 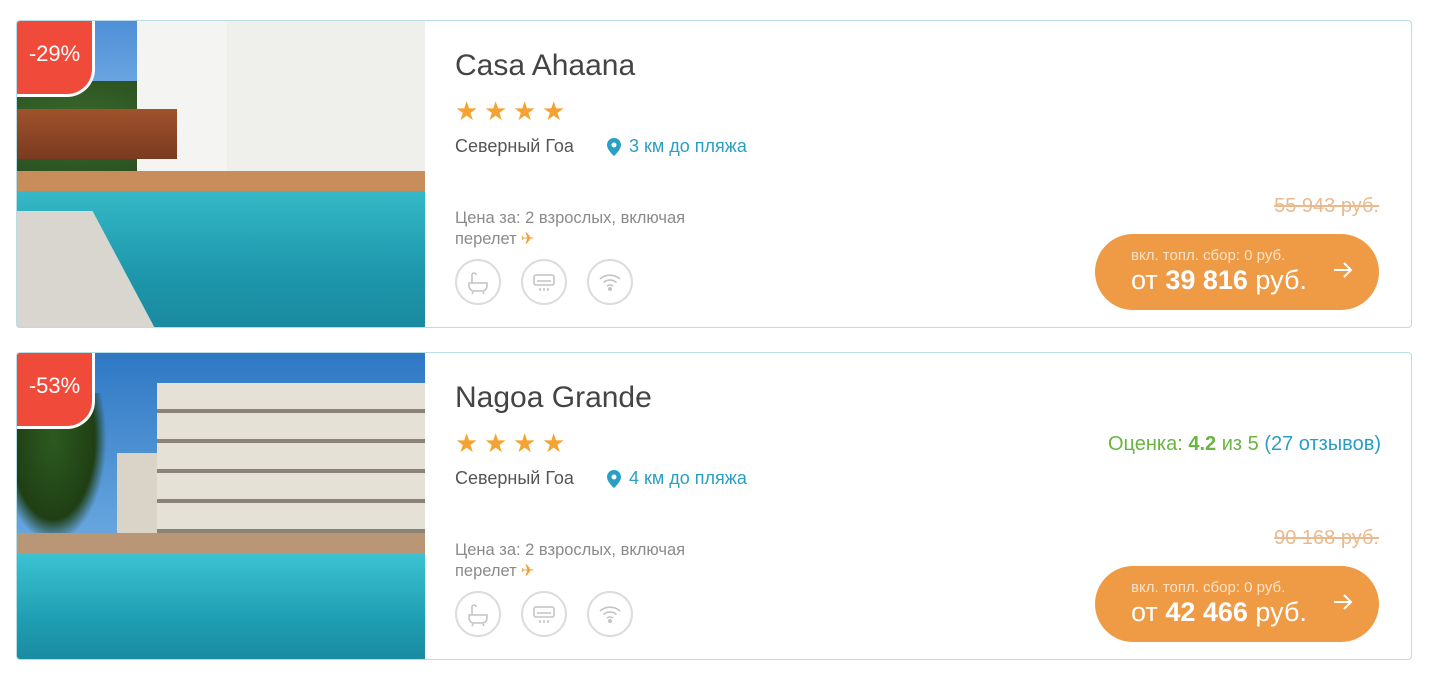 I want to click on price-amount: 39 816, so click(x=1206, y=280).